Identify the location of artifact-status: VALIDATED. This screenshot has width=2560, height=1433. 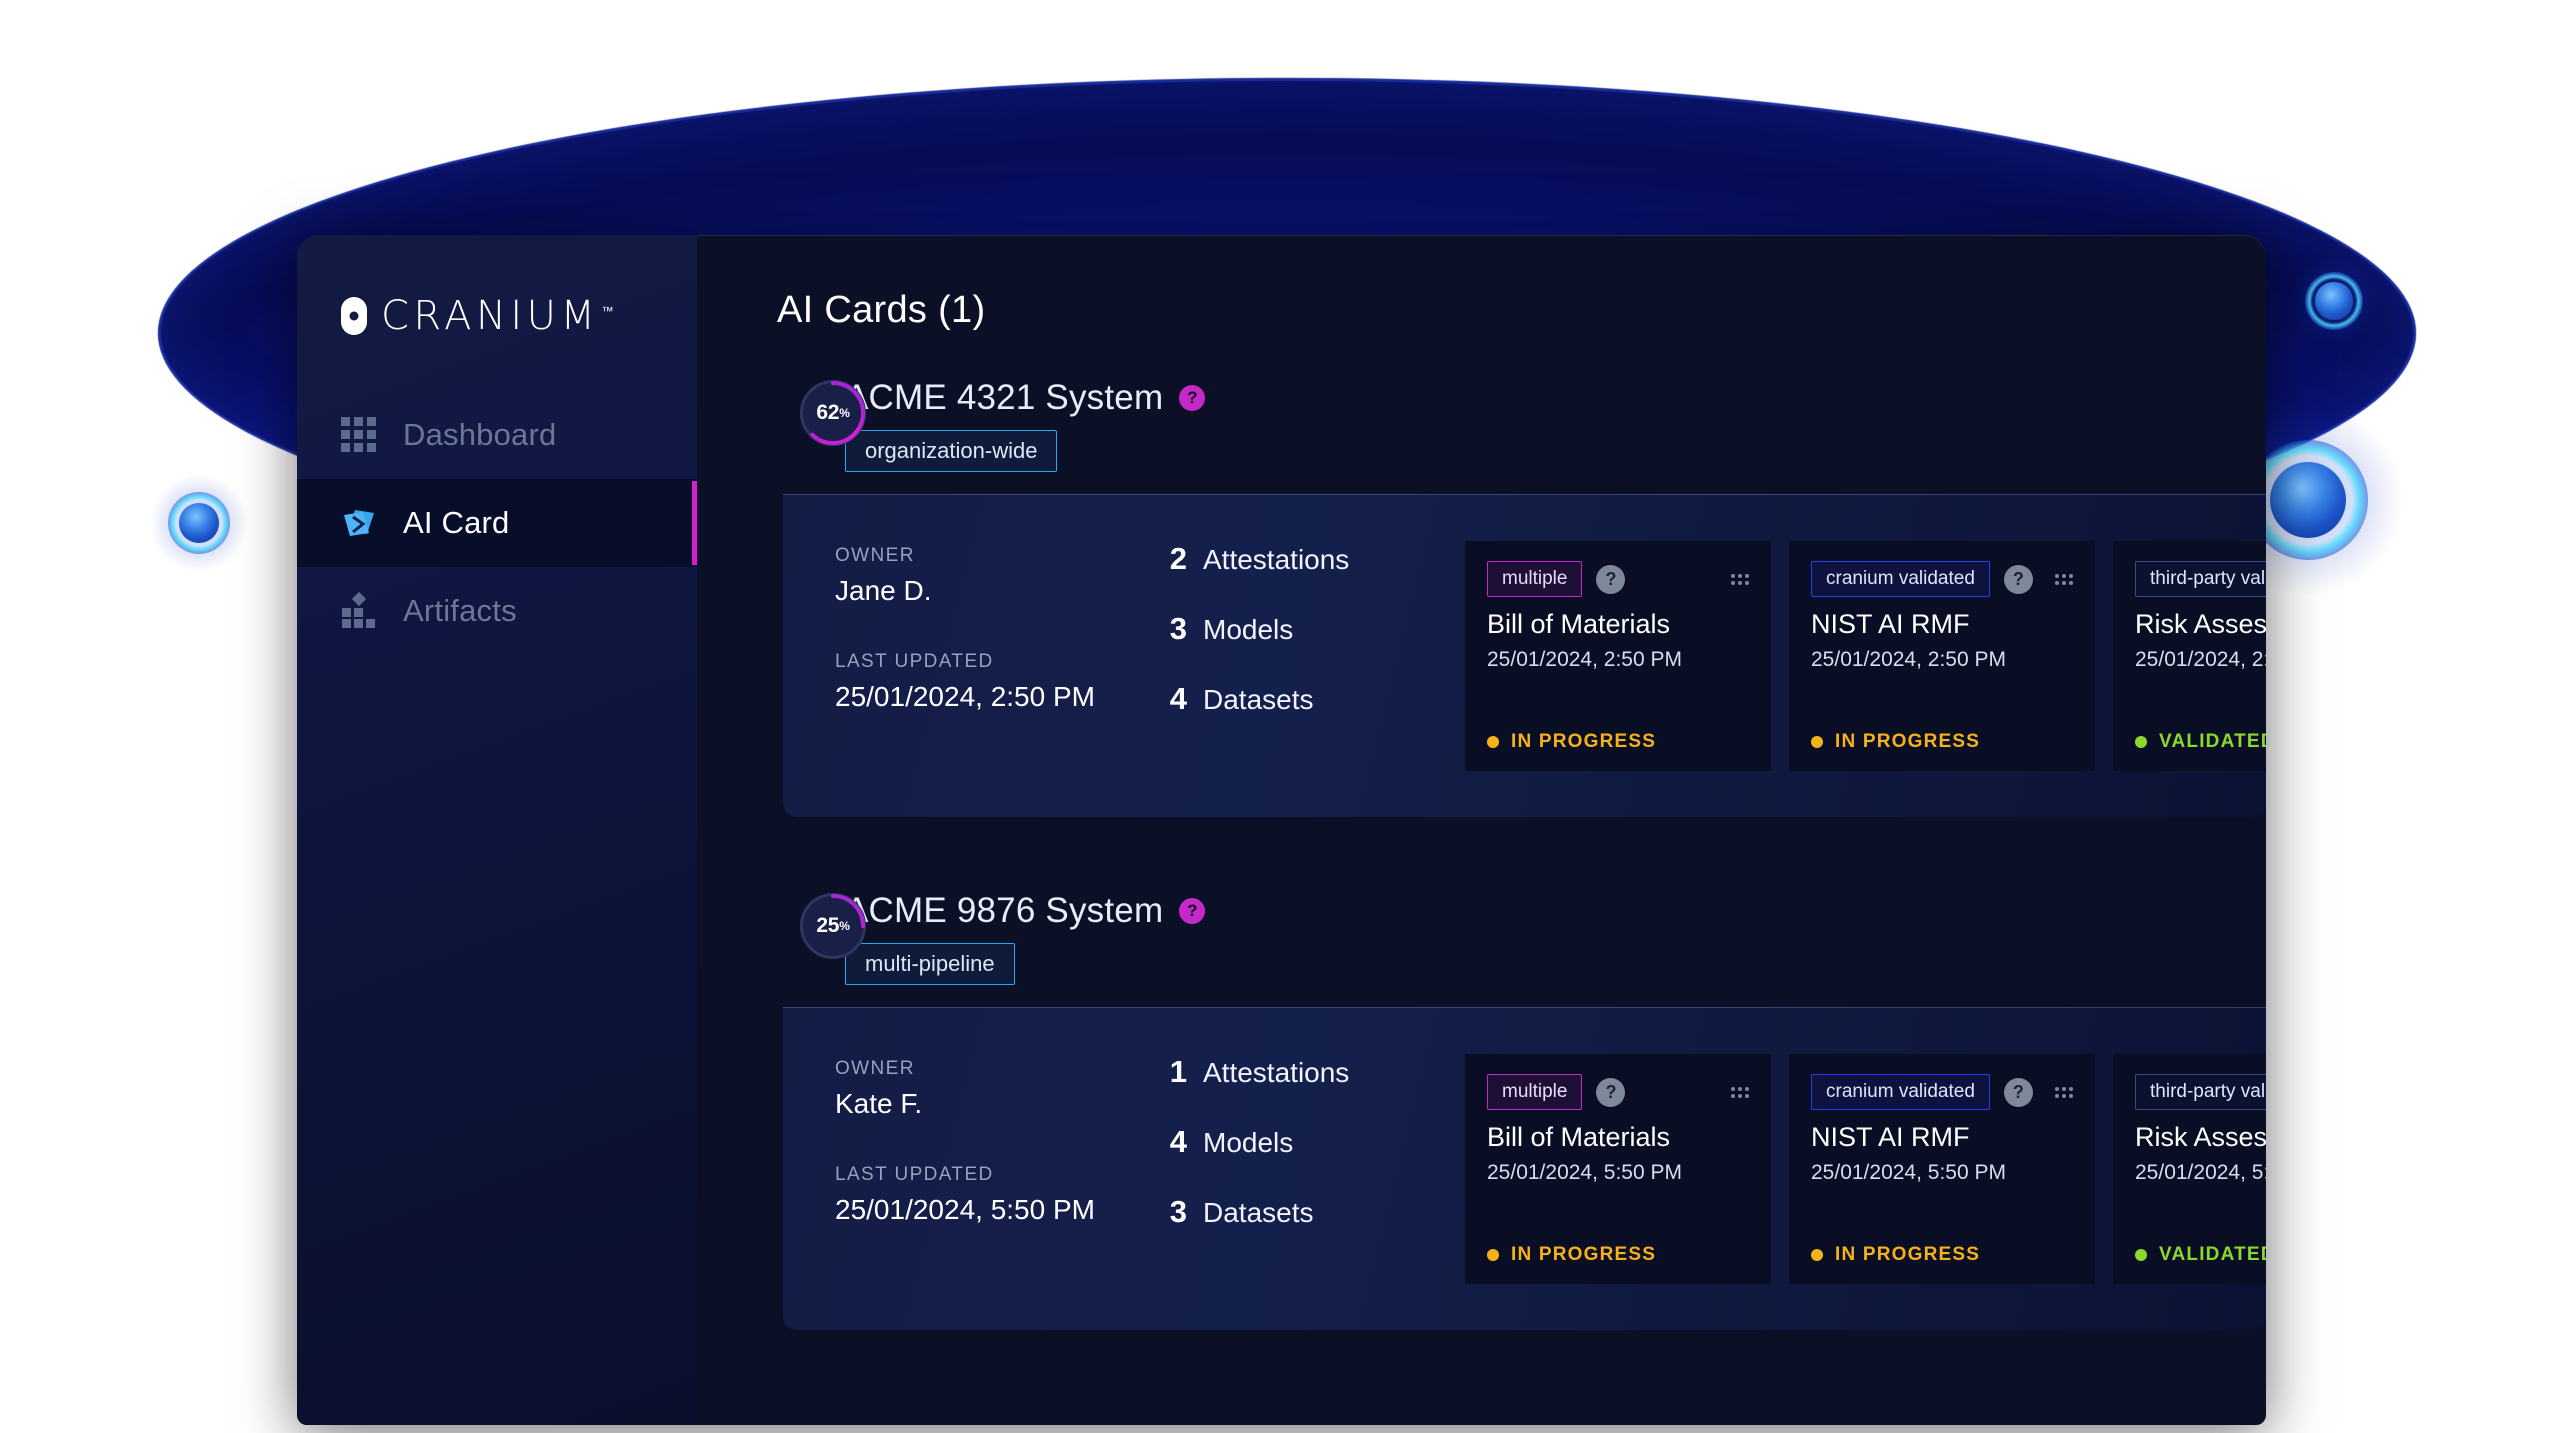
(2200, 1255).